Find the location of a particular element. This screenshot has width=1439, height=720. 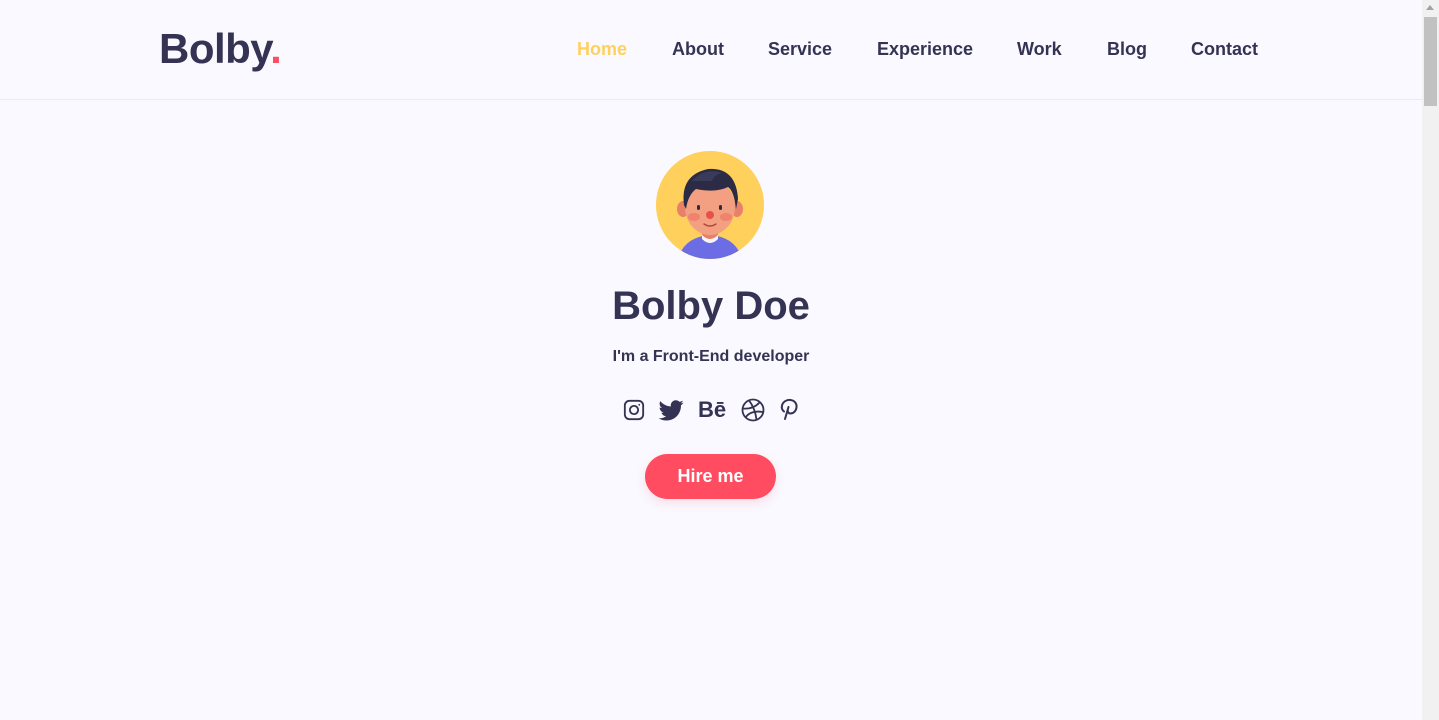

instagram-icon is located at coordinates (634, 410).